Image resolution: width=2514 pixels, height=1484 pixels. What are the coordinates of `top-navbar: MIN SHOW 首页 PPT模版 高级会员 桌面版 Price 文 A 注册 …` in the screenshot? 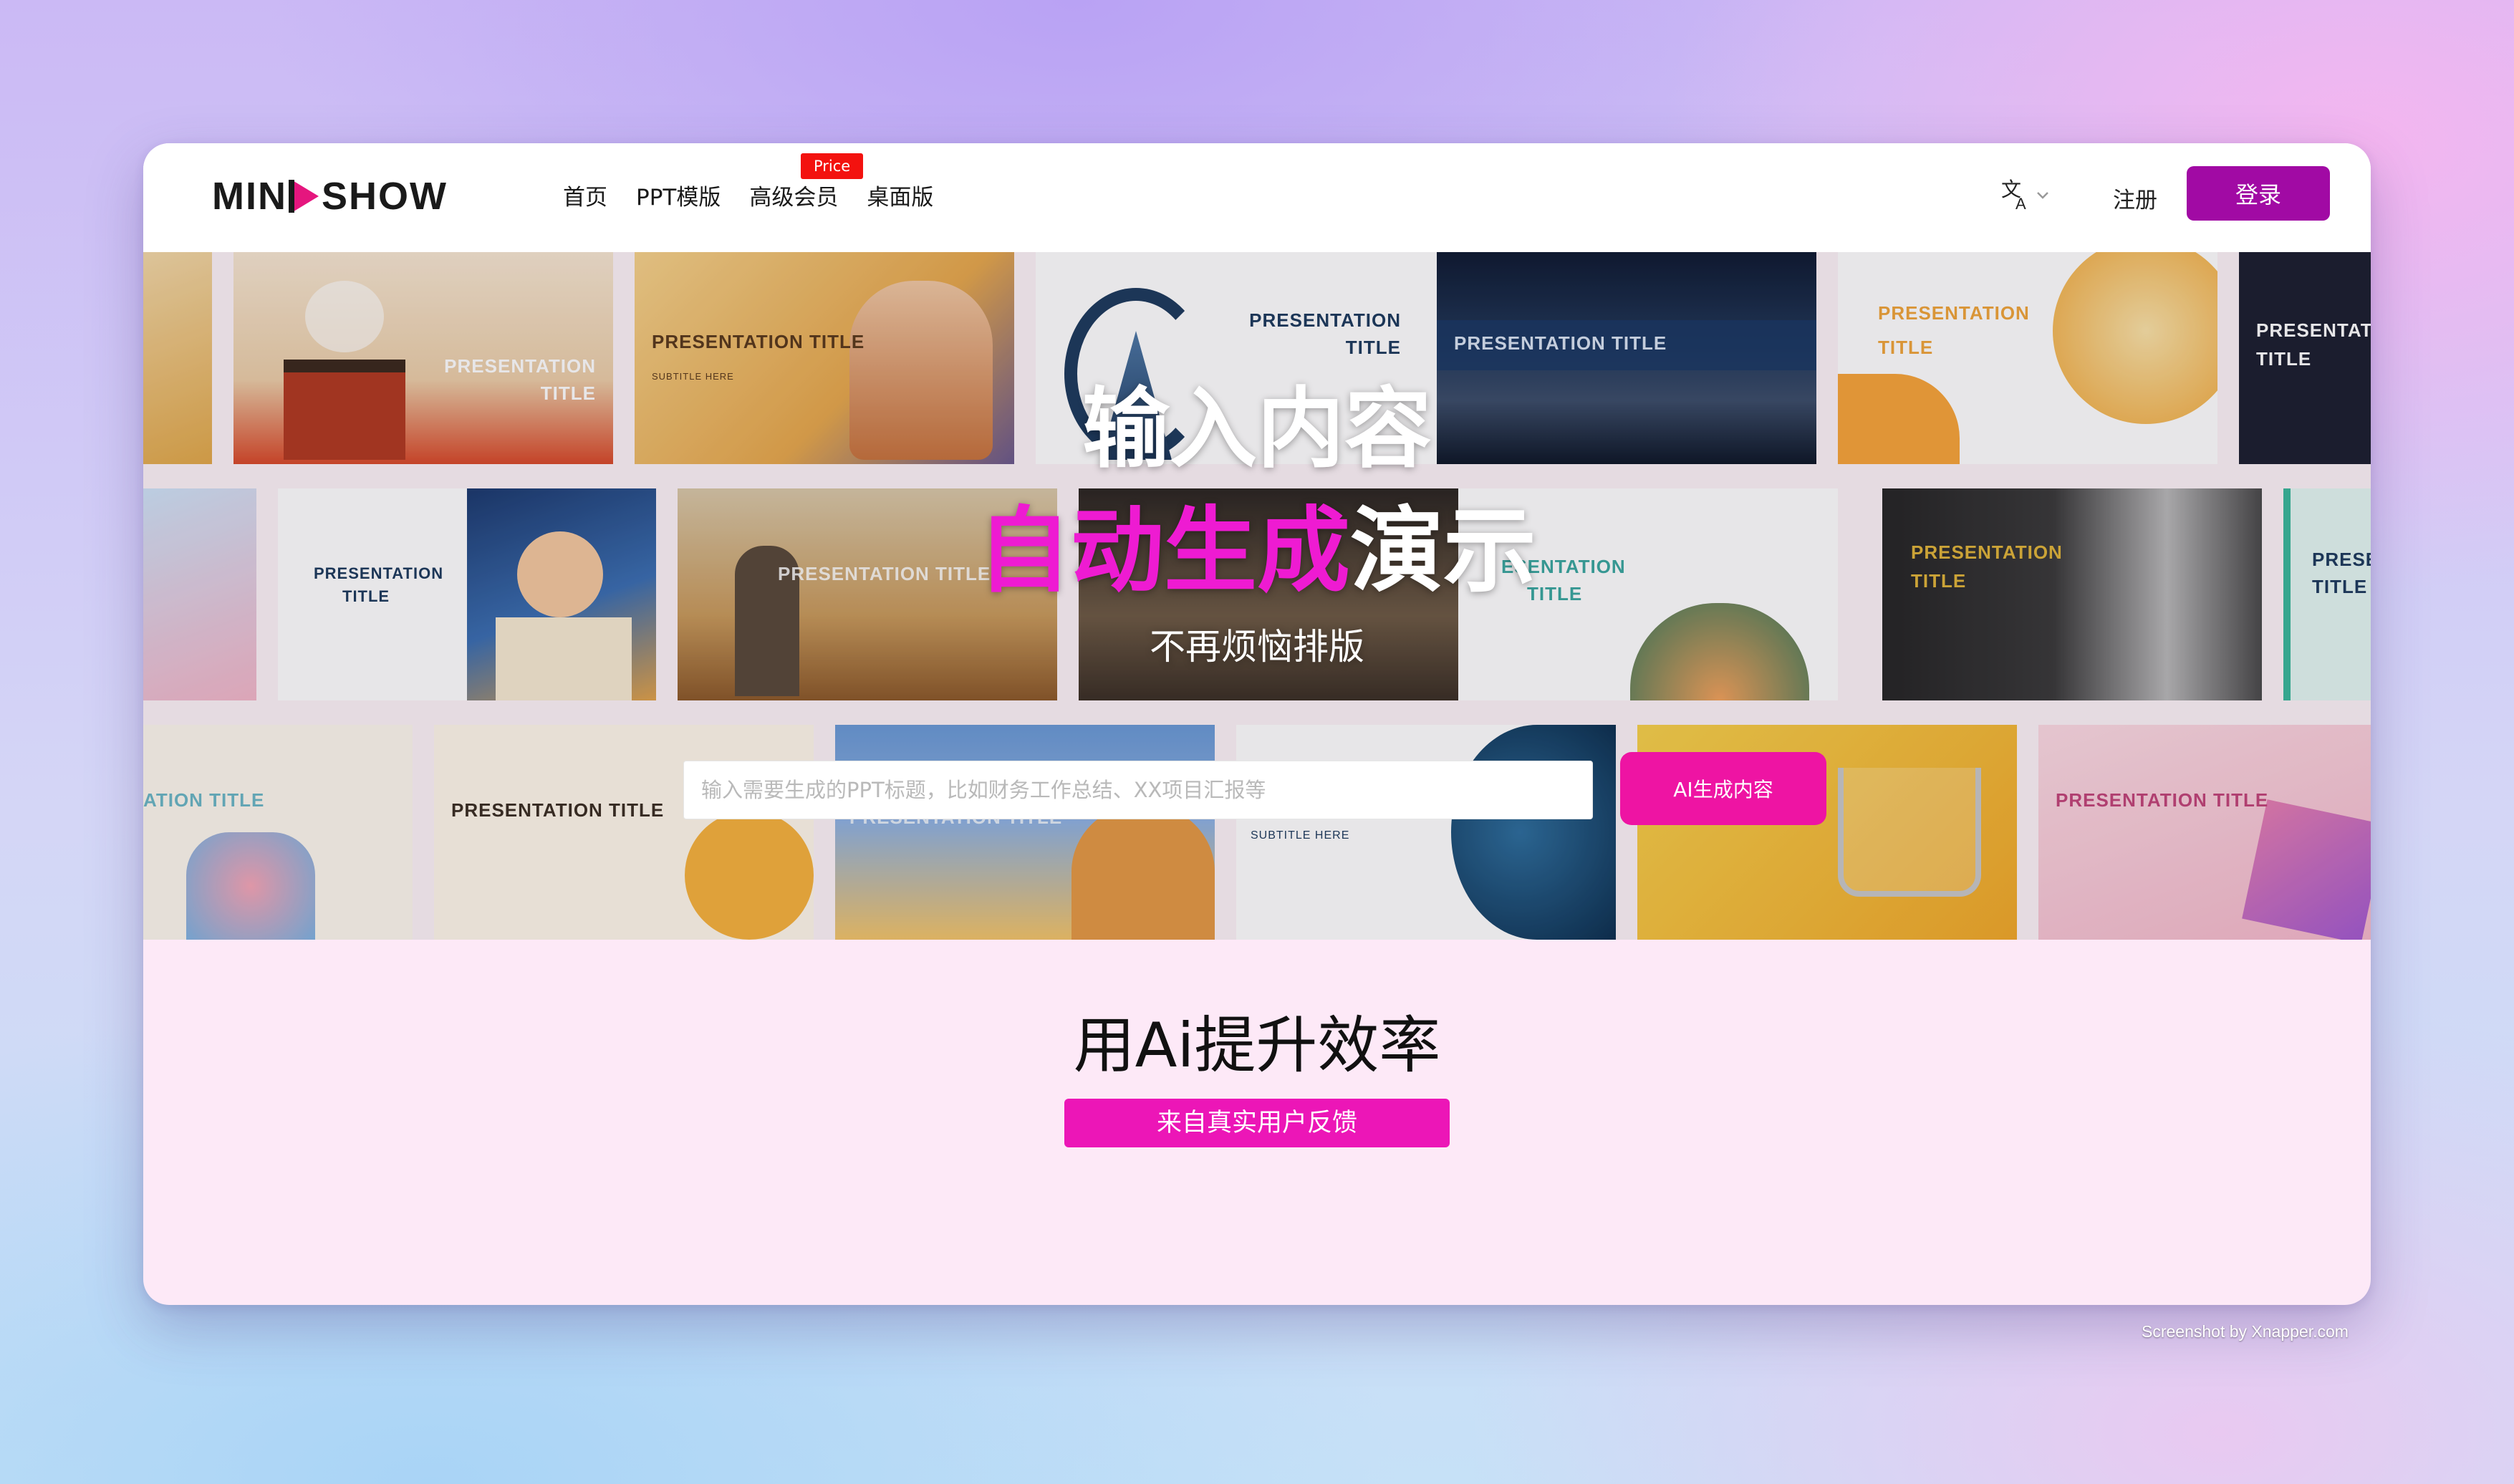 It's located at (1257, 197).